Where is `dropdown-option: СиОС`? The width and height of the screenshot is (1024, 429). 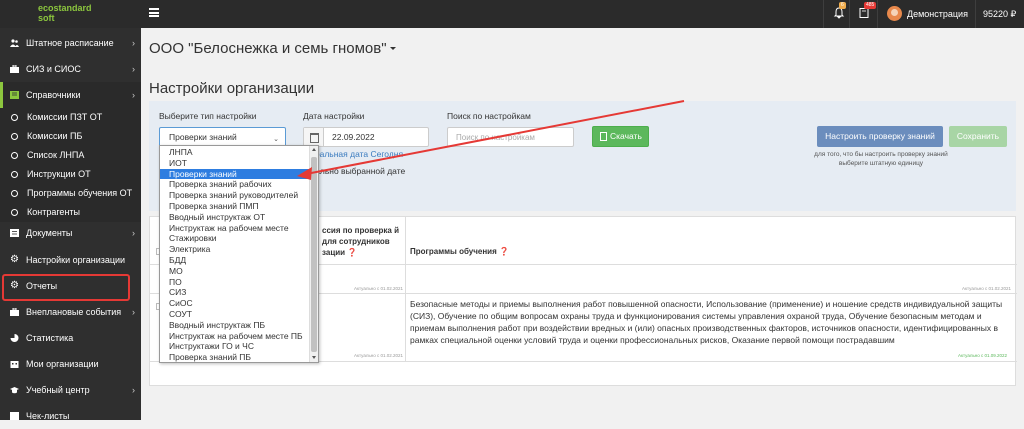 dropdown-option: СиОС is located at coordinates (235, 303).